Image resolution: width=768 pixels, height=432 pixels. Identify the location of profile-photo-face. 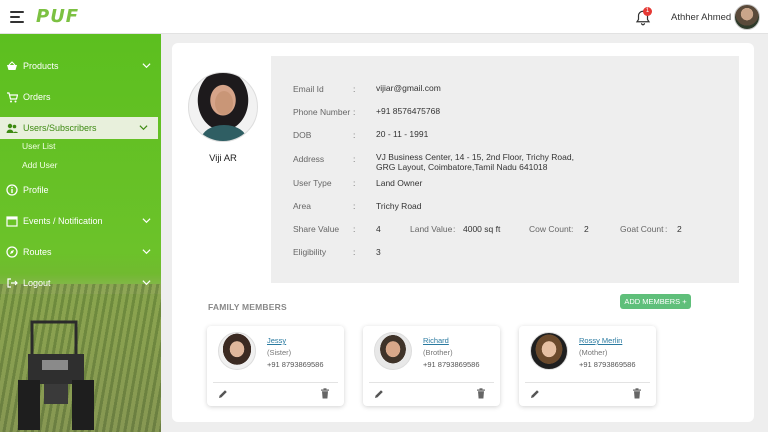
(224, 103).